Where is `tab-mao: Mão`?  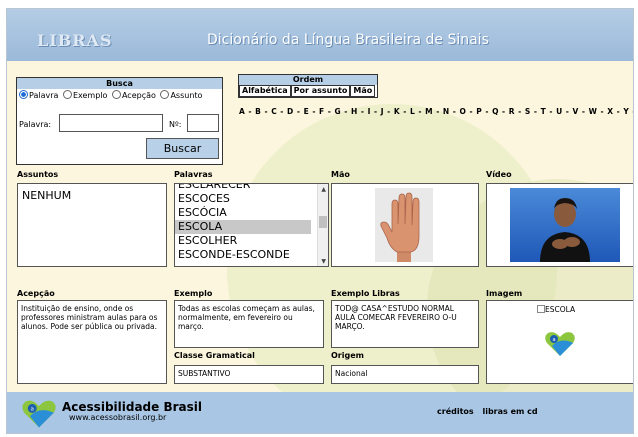 tab-mao: Mão is located at coordinates (363, 91).